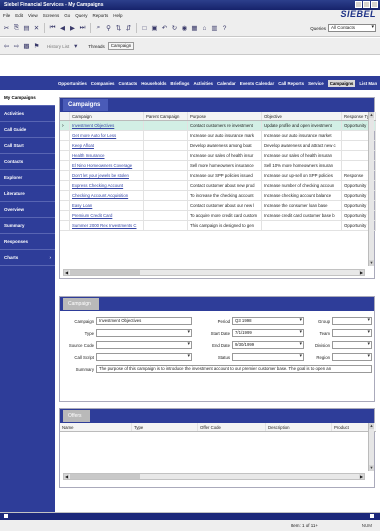 This screenshot has width=380, height=531. Describe the element at coordinates (352, 345) in the screenshot. I see `division-dropdown` at that location.